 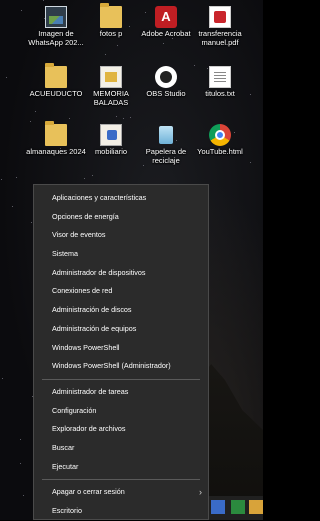 I want to click on desktop-icon-label: Adobe Acrobat, so click(x=166, y=33).